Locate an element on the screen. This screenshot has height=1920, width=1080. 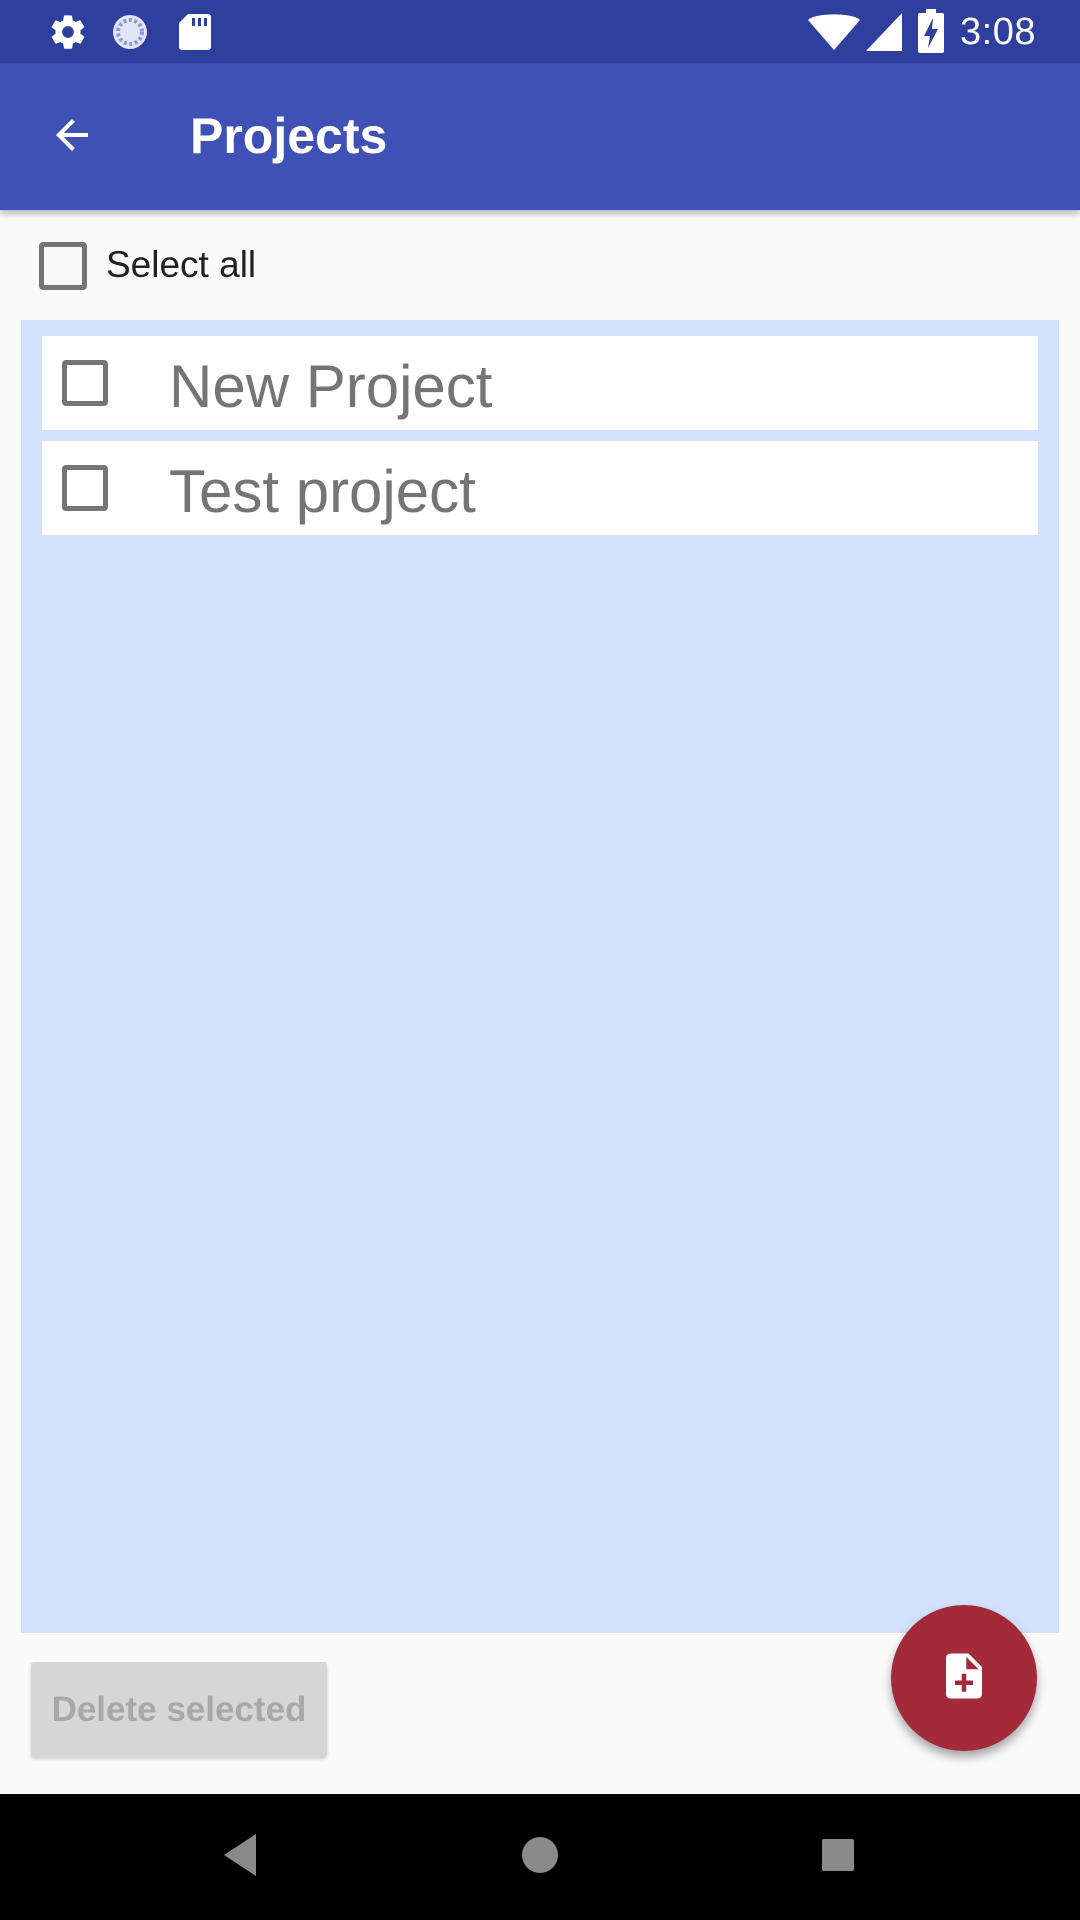
project-name: New Project is located at coordinates (331, 386).